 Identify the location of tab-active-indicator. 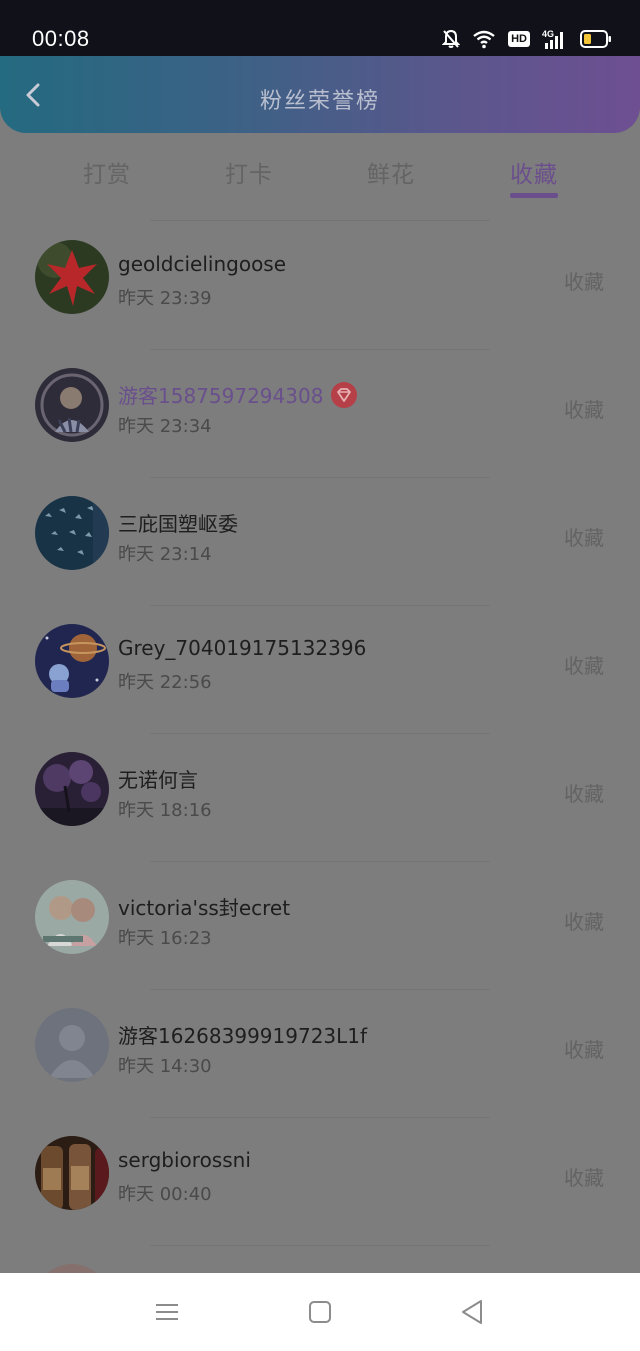
(534, 195).